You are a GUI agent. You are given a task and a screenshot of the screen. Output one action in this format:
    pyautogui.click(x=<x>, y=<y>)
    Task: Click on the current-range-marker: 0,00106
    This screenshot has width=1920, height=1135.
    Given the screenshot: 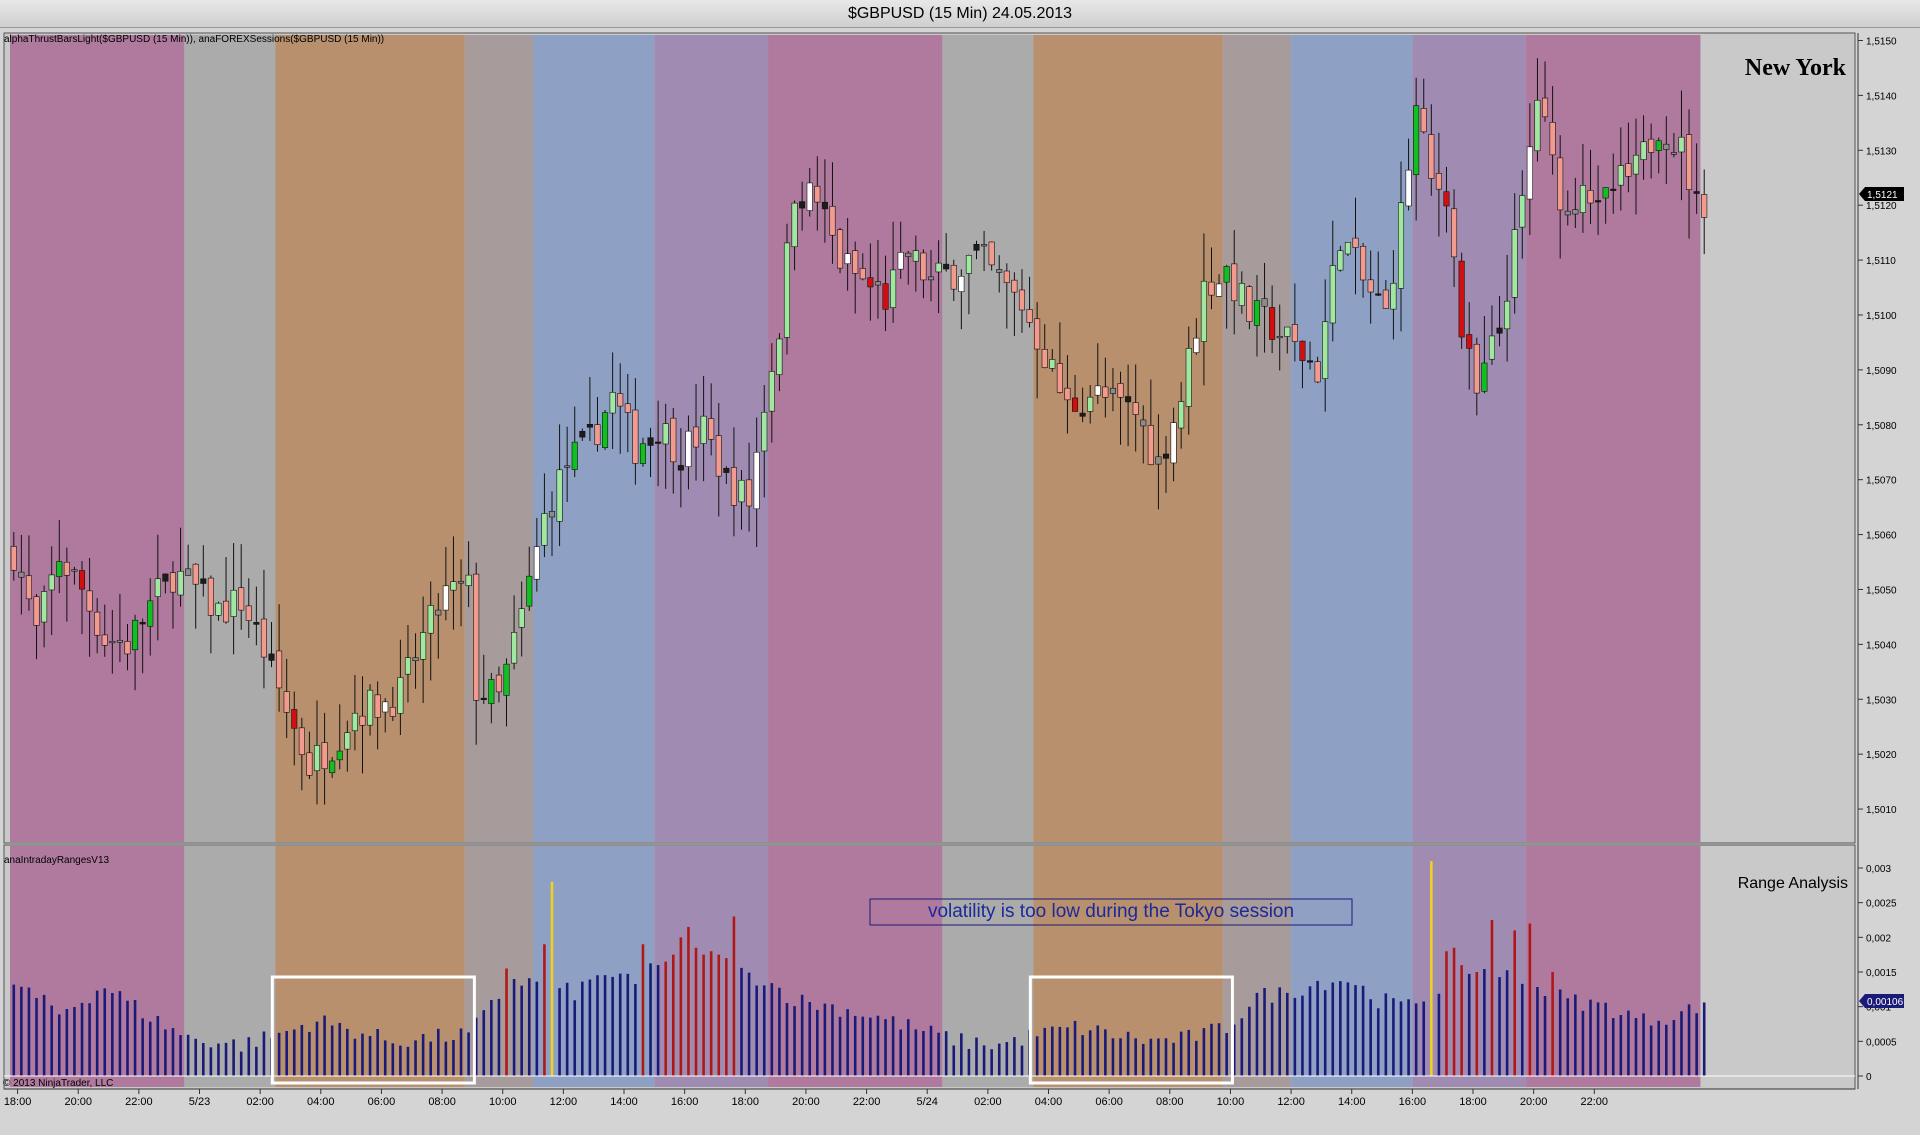 What is the action you would take?
    pyautogui.click(x=1881, y=1001)
    